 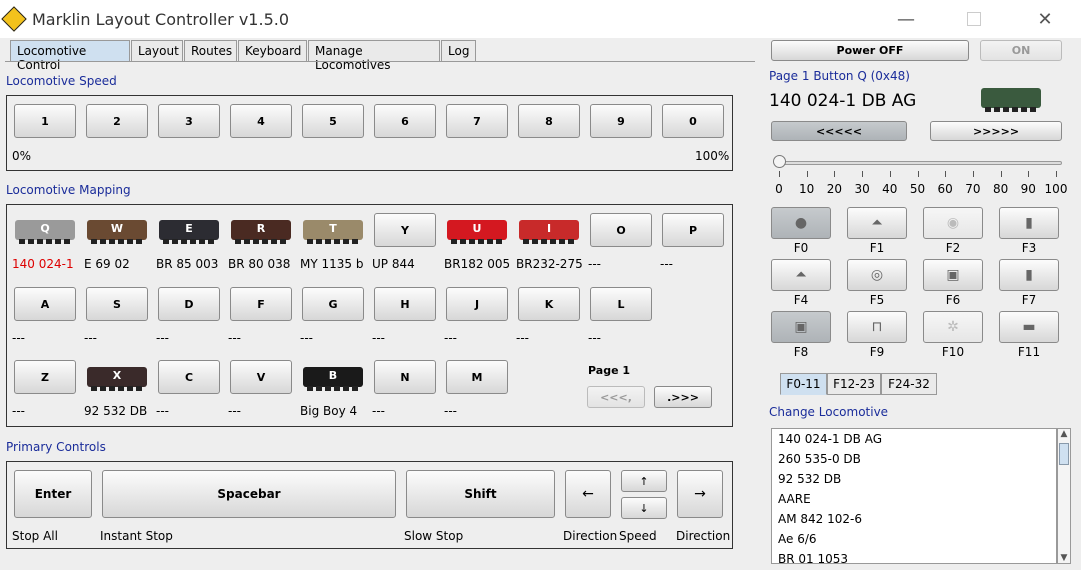 What do you see at coordinates (261, 121) in the screenshot?
I see `speed-button-4: 4` at bounding box center [261, 121].